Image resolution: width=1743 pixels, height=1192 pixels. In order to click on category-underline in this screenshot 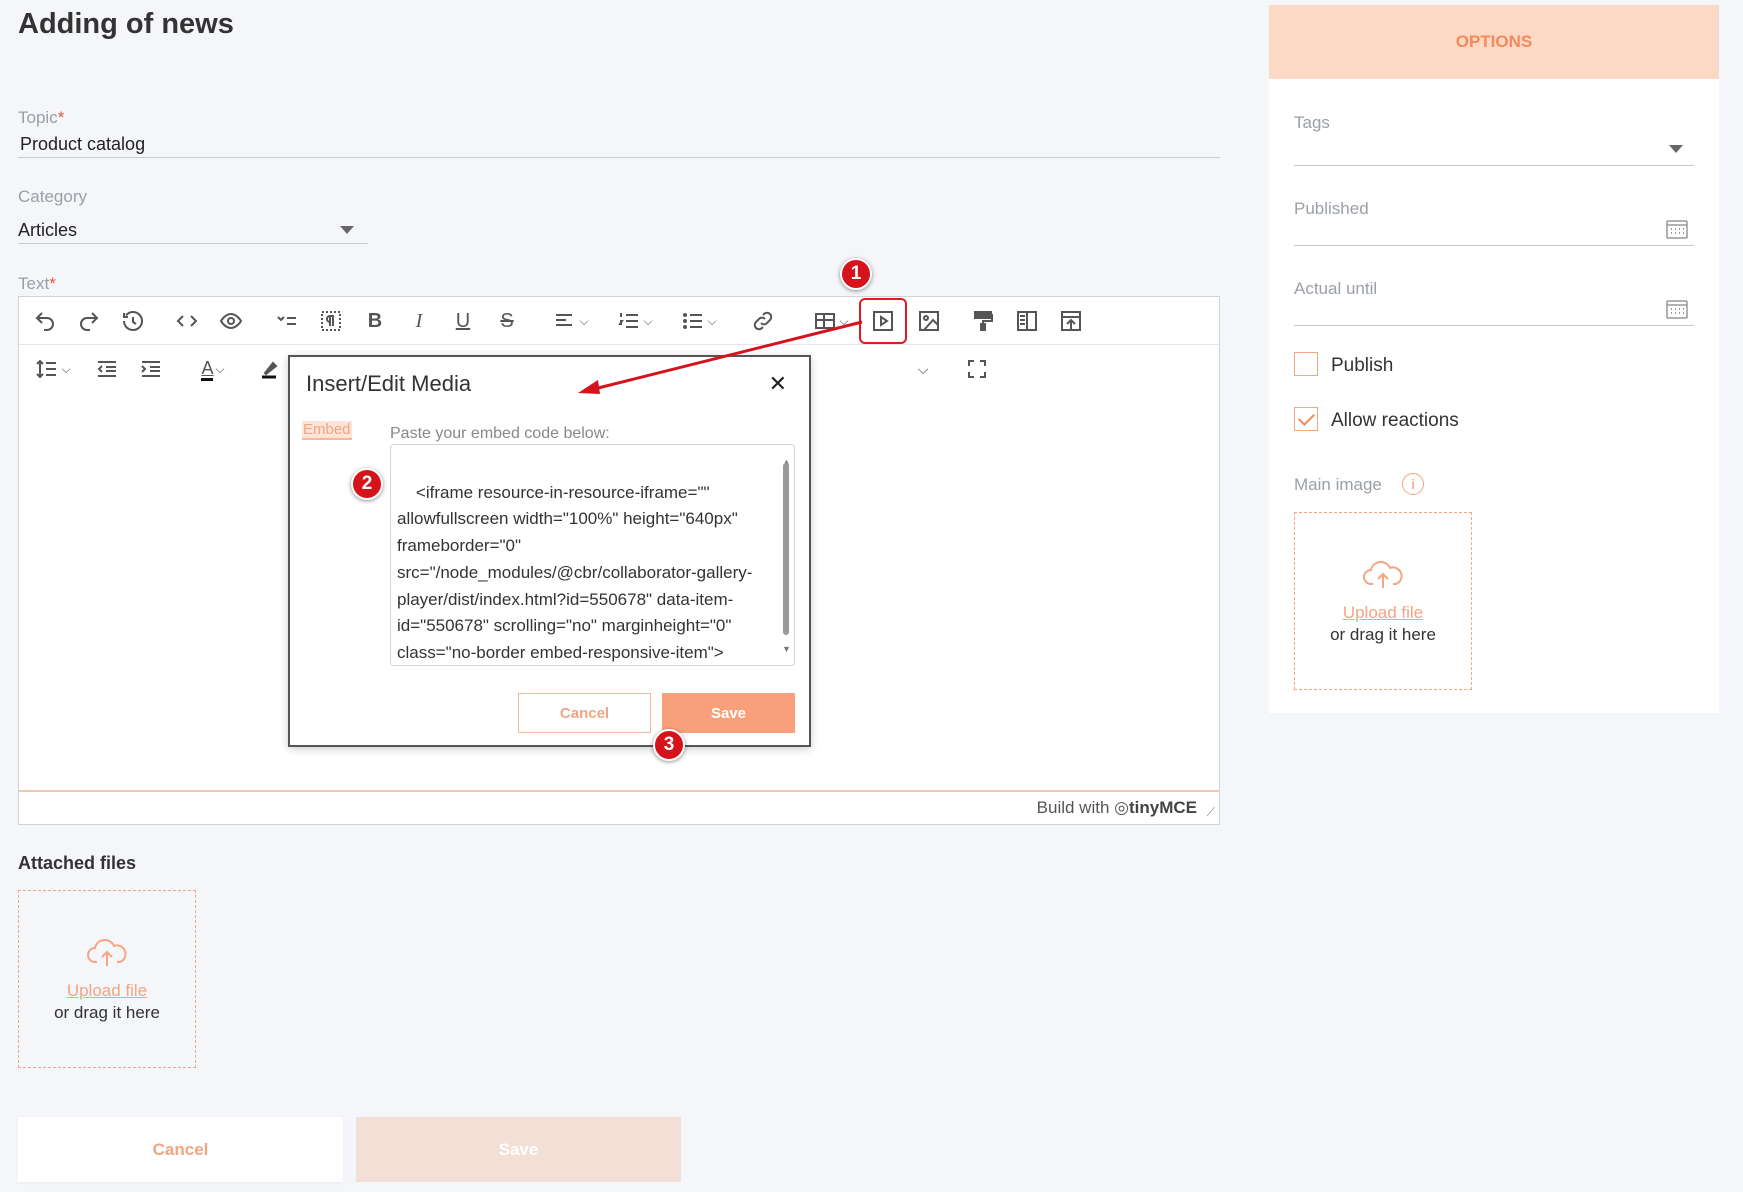, I will do `click(193, 243)`.